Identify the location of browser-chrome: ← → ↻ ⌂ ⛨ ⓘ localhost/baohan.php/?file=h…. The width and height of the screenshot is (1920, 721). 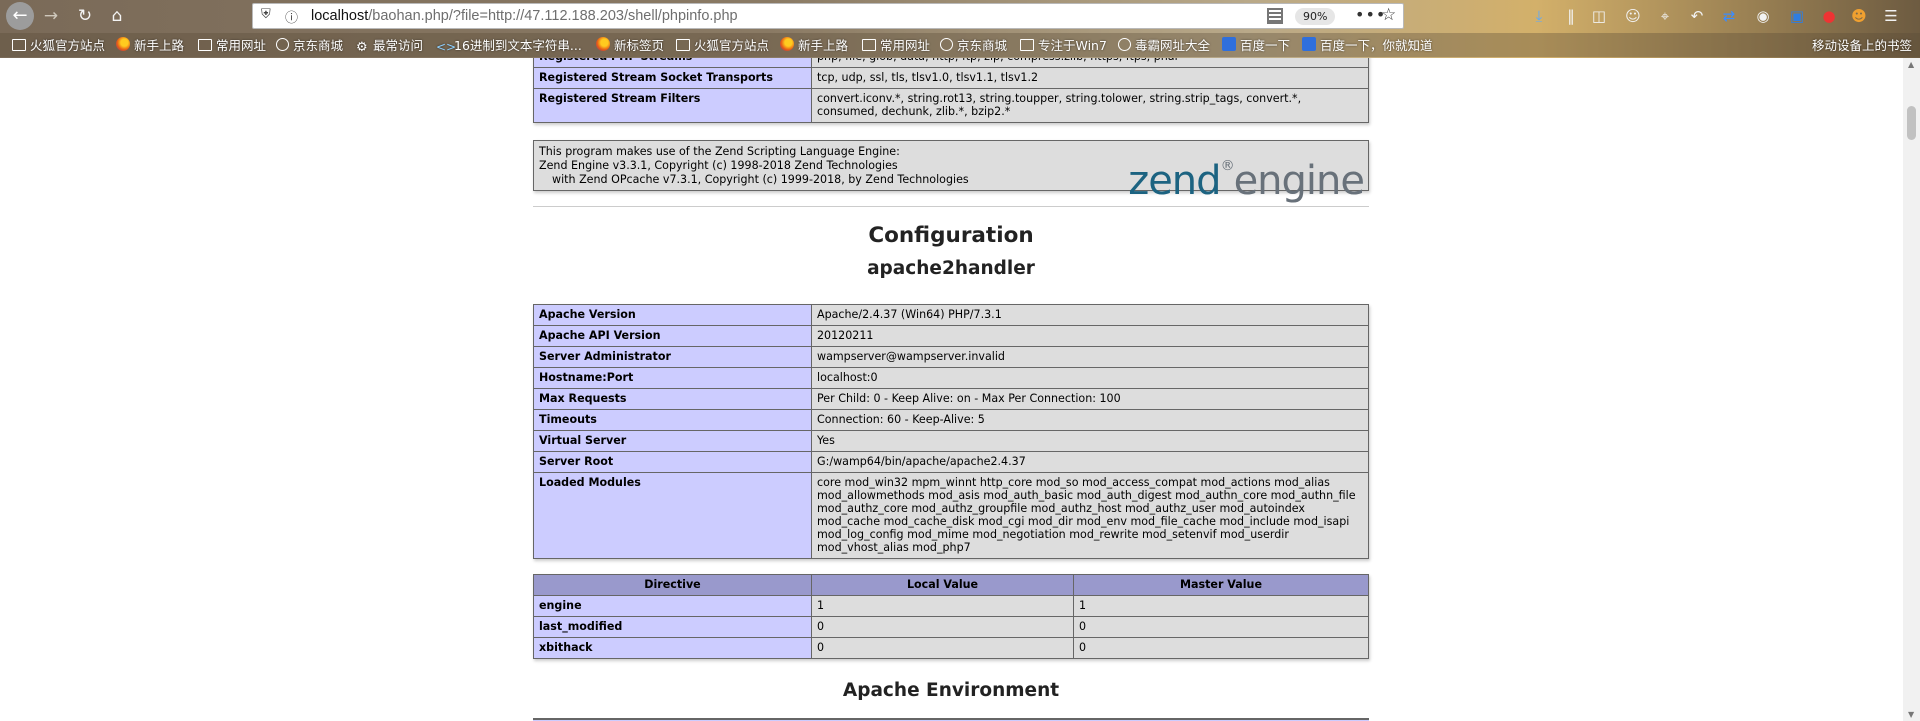
(960, 29).